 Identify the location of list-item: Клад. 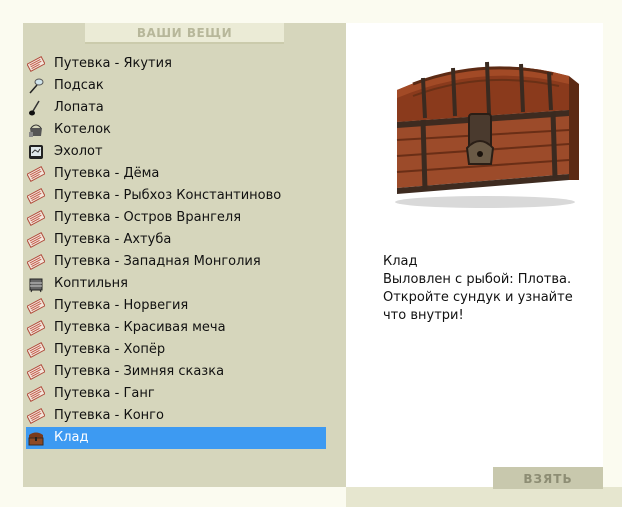
(176, 438).